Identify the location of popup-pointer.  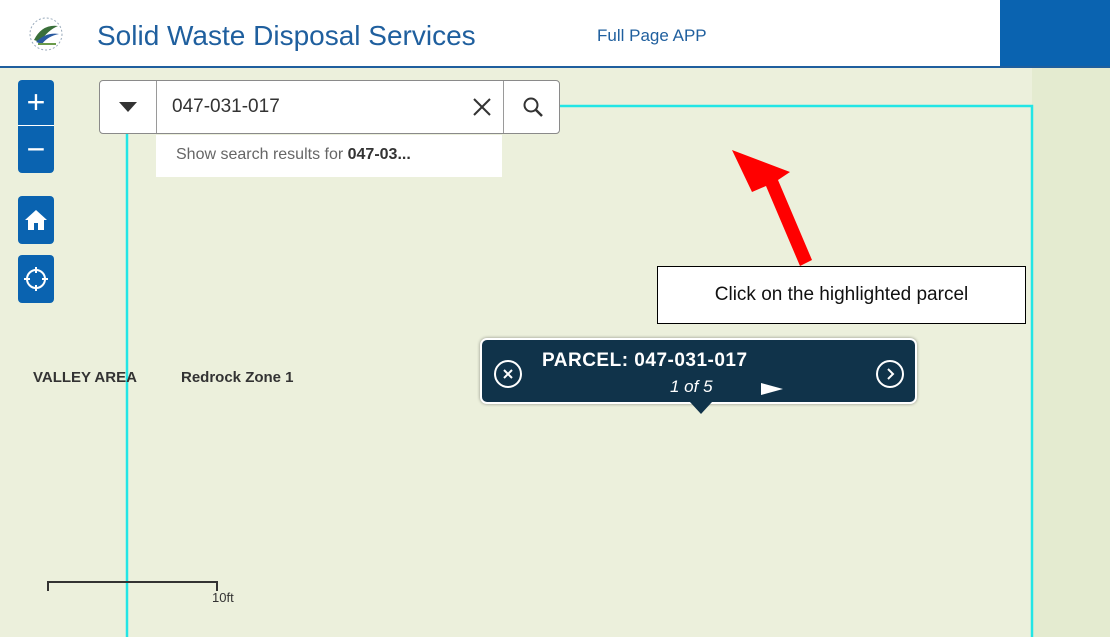
(701, 408).